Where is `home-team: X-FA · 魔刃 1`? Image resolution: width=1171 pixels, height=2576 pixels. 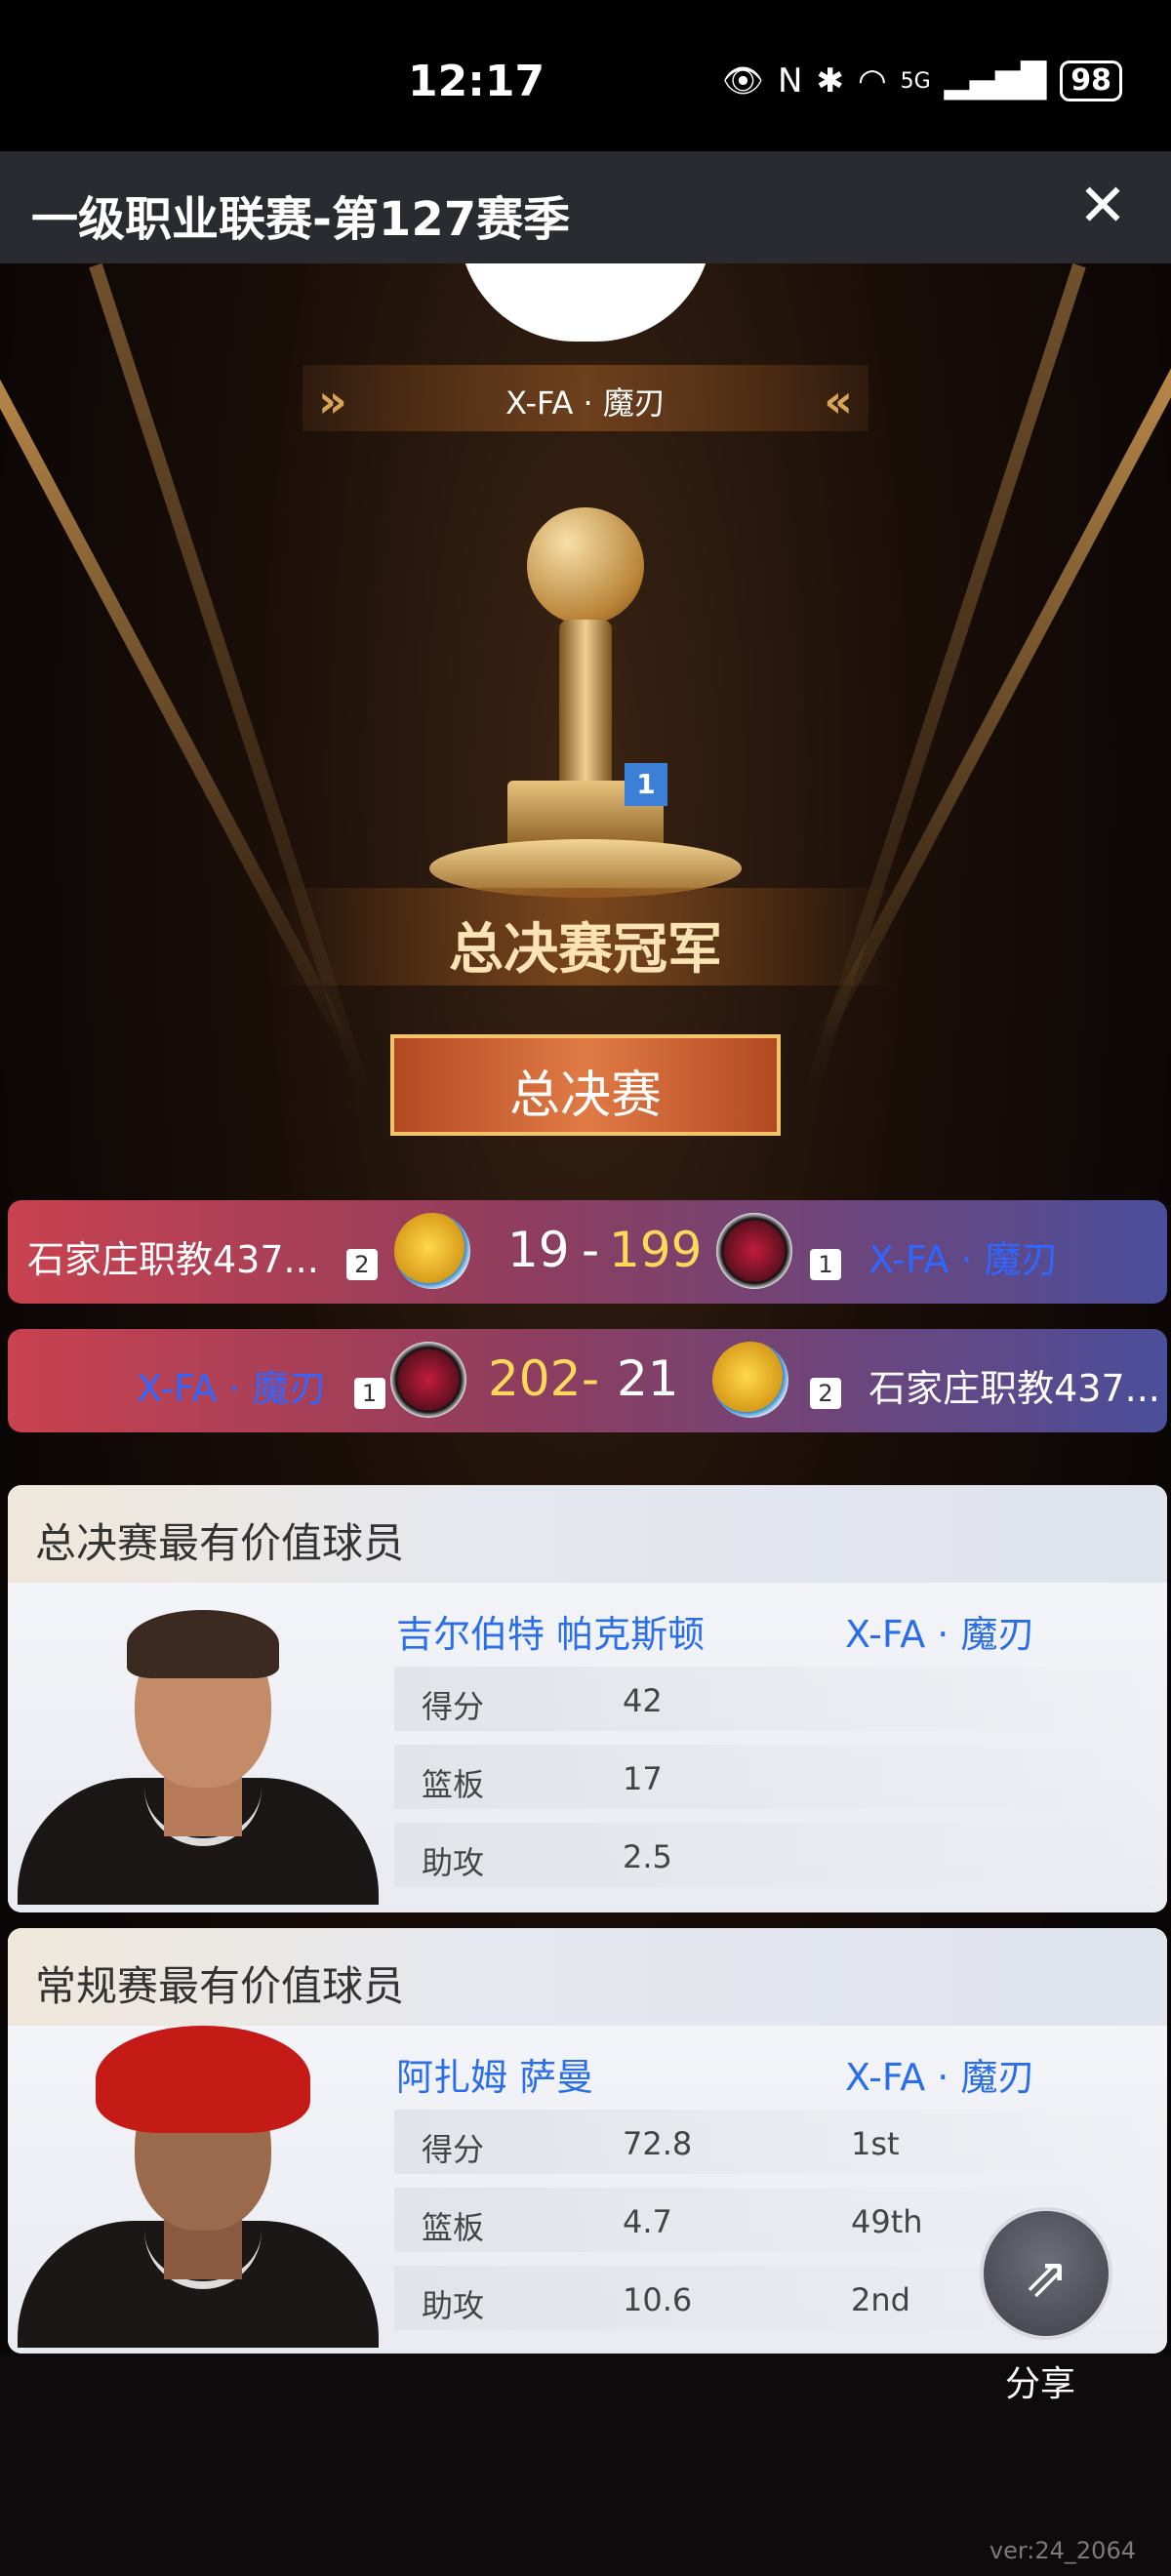
home-team: X-FA · 魔刃 1 is located at coordinates (261, 1385).